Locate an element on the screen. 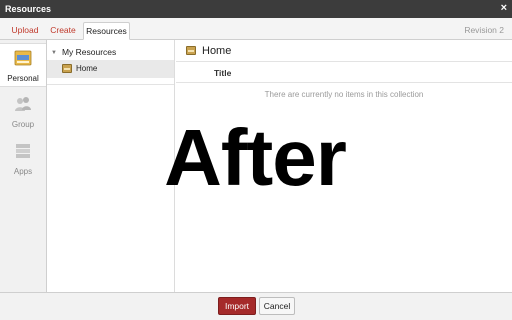 This screenshot has height=320, width=512. revision-label: Revision 2 is located at coordinates (484, 30).